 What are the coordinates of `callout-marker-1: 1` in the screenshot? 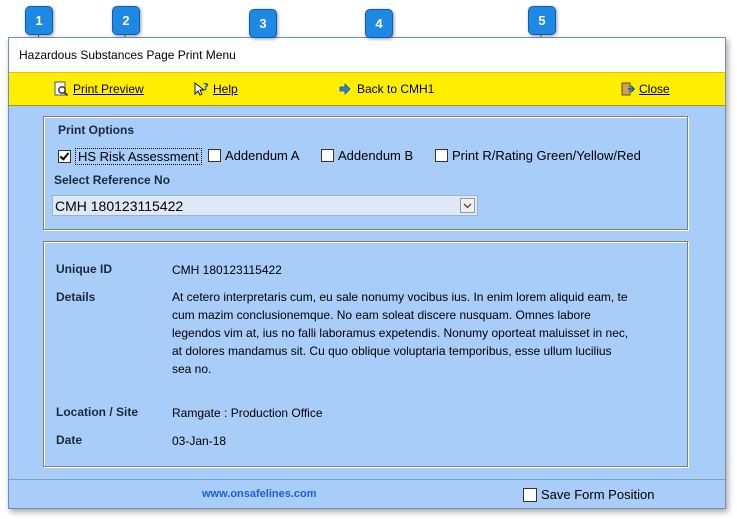 It's located at (39, 20).